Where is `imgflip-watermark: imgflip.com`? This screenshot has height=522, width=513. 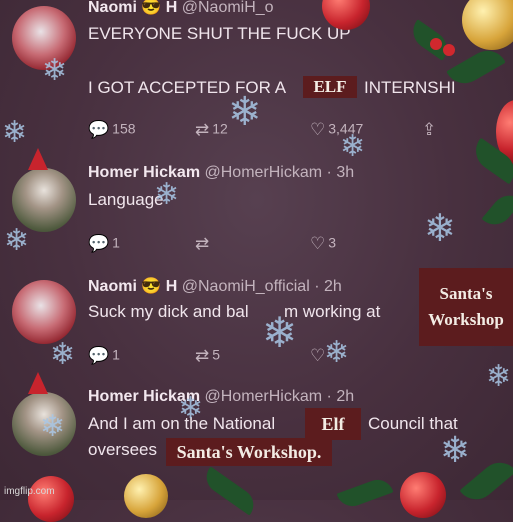
imgflip-watermark: imgflip.com is located at coordinates (29, 491).